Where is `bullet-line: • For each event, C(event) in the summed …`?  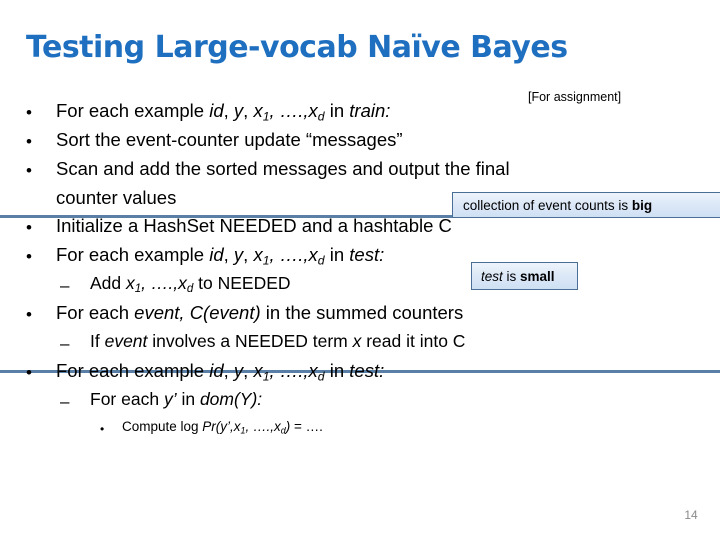 bullet-line: • For each event, C(event) in the summed … is located at coordinates (363, 317).